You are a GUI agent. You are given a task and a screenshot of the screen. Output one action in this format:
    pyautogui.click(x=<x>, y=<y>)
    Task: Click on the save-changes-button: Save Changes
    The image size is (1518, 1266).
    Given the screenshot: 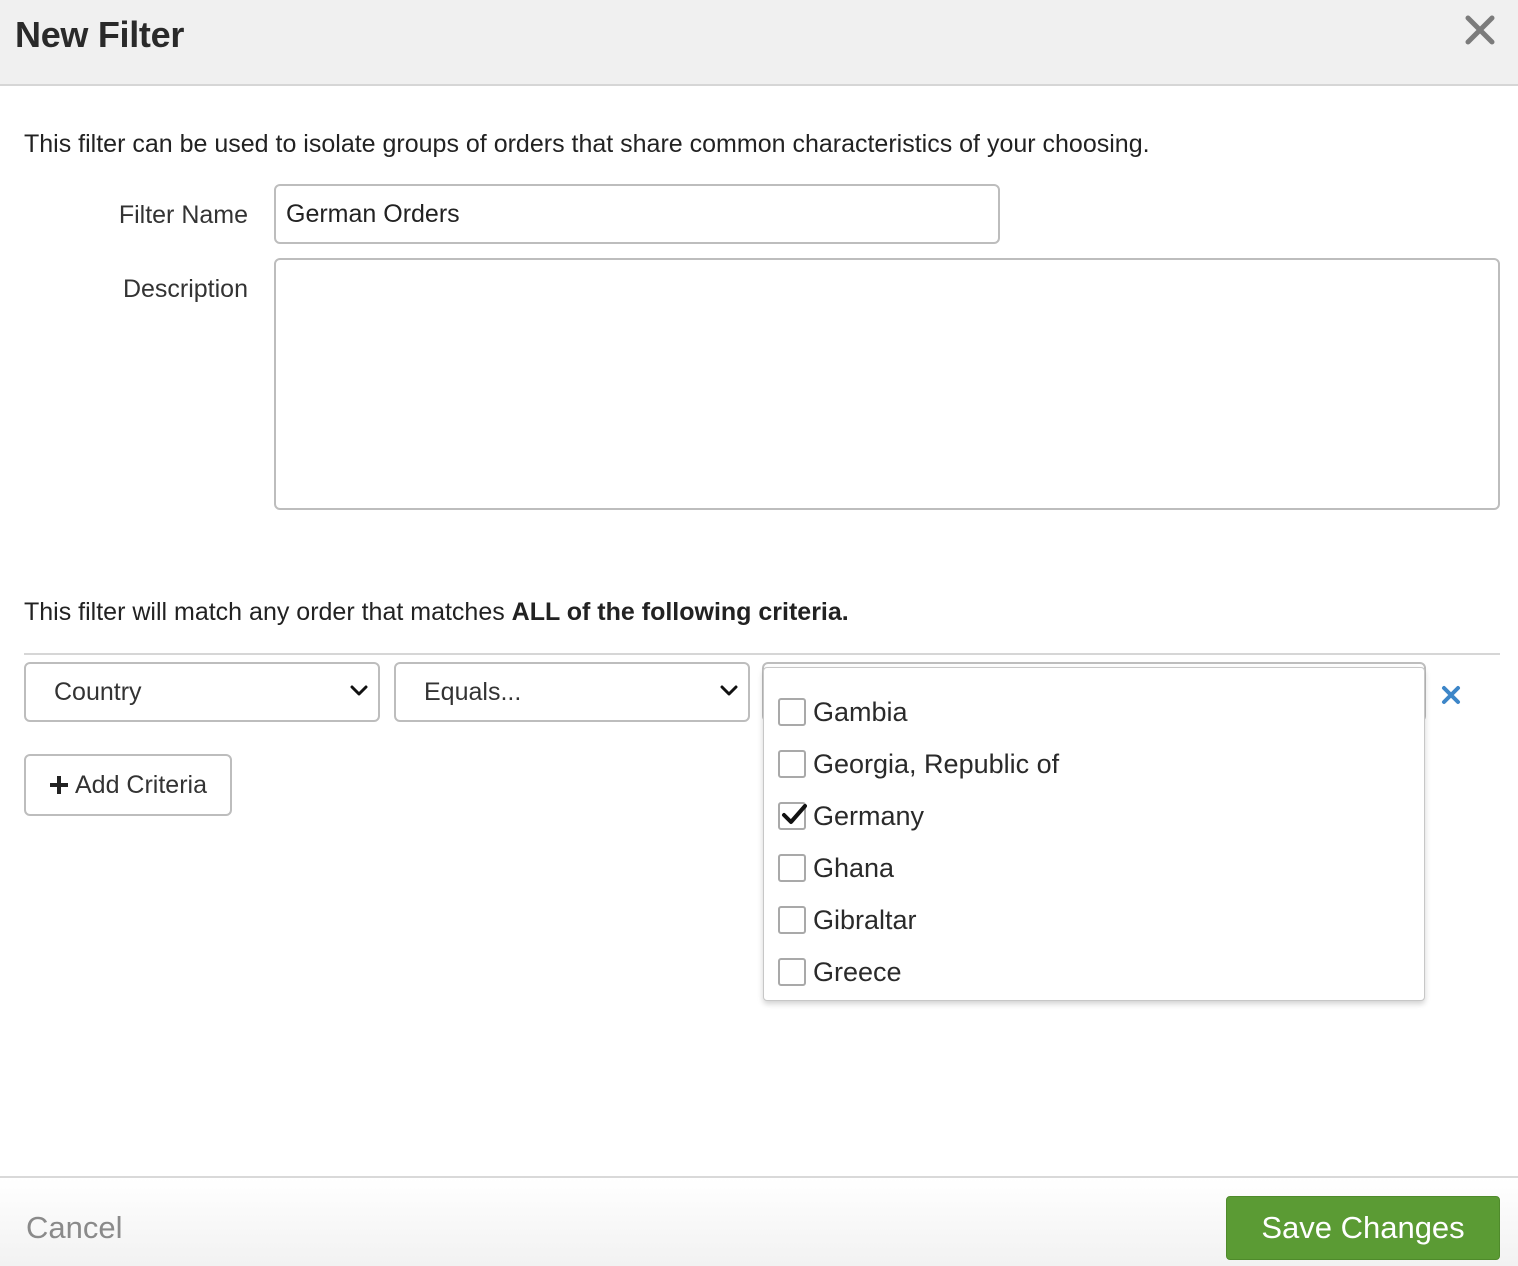 What is the action you would take?
    pyautogui.click(x=1363, y=1228)
    